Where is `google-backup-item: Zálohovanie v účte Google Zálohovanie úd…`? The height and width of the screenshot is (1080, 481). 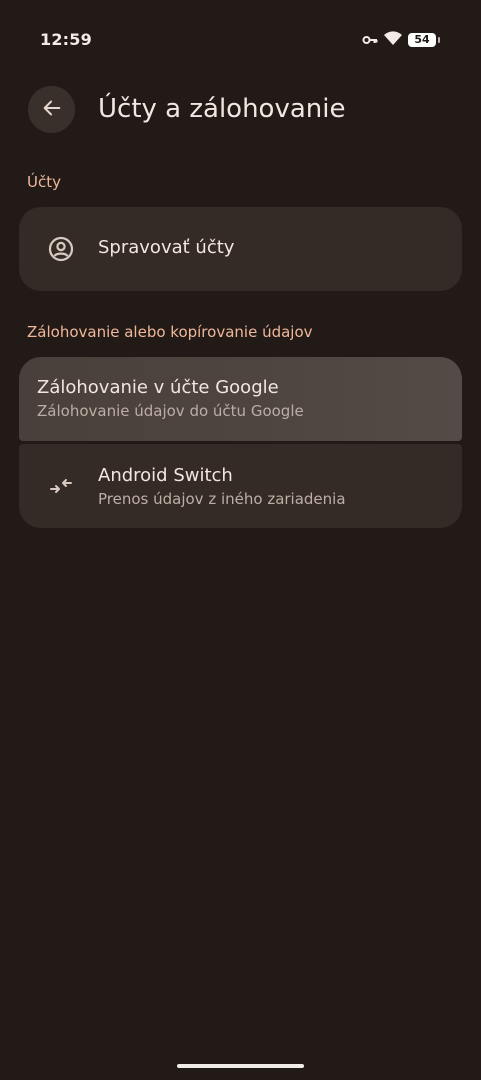
google-backup-item: Zálohovanie v účte Google Zálohovanie úd… is located at coordinates (240, 399).